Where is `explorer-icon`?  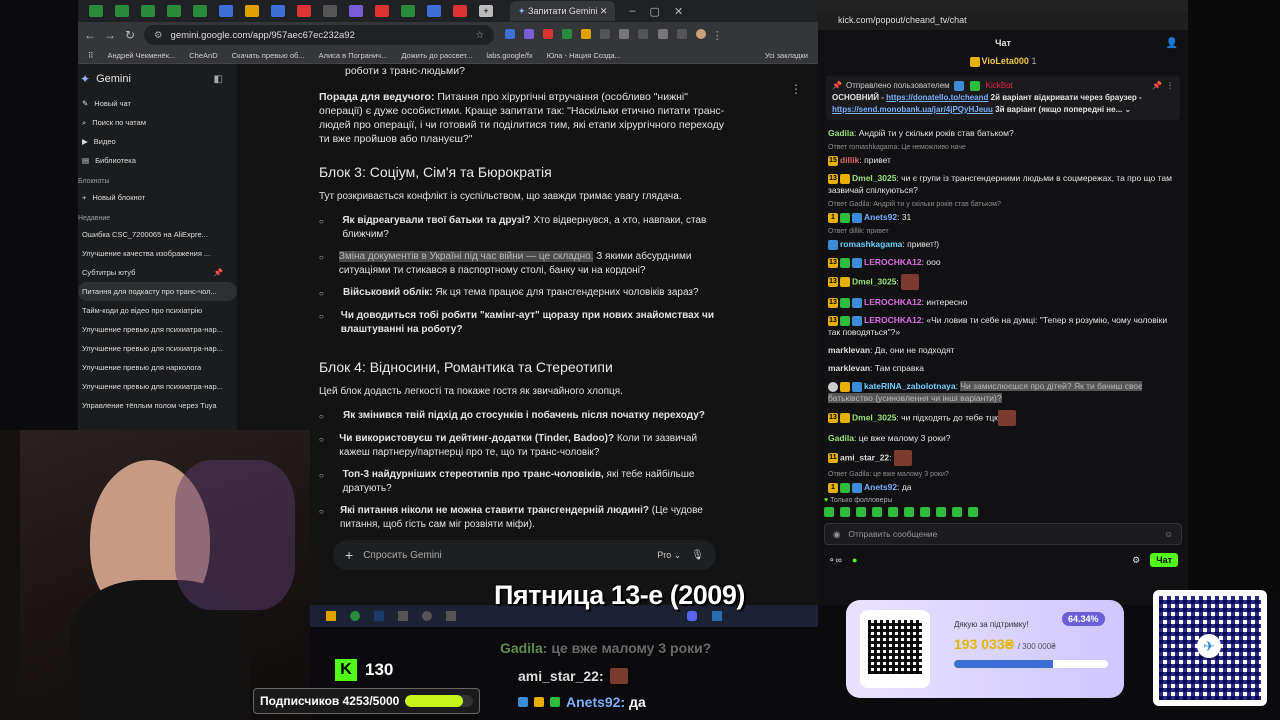
explorer-icon is located at coordinates (331, 616).